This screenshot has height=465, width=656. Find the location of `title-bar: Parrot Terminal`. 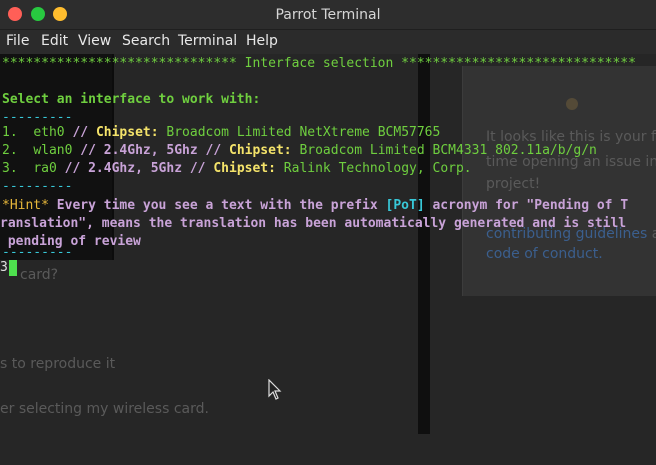

title-bar: Parrot Terminal is located at coordinates (328, 15).